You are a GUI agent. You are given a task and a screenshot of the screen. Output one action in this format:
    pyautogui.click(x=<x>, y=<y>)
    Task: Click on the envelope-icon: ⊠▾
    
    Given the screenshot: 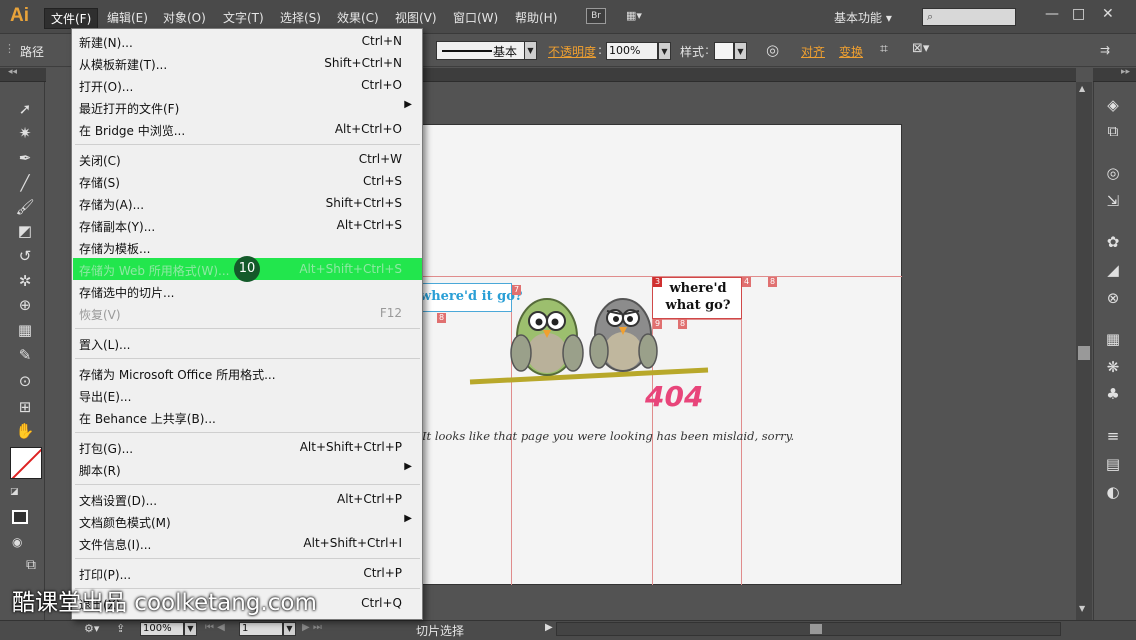 What is the action you would take?
    pyautogui.click(x=920, y=48)
    